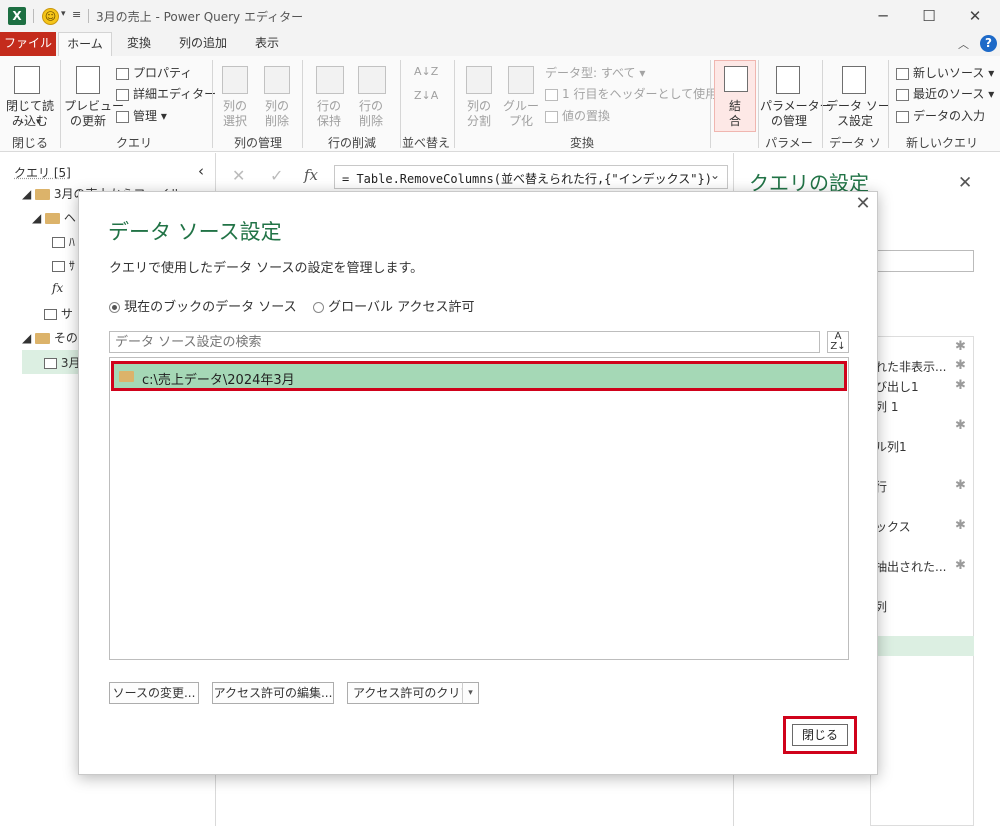  What do you see at coordinates (235, 114) in the screenshot?
I see `choose-columns-button: 列の 選択` at bounding box center [235, 114].